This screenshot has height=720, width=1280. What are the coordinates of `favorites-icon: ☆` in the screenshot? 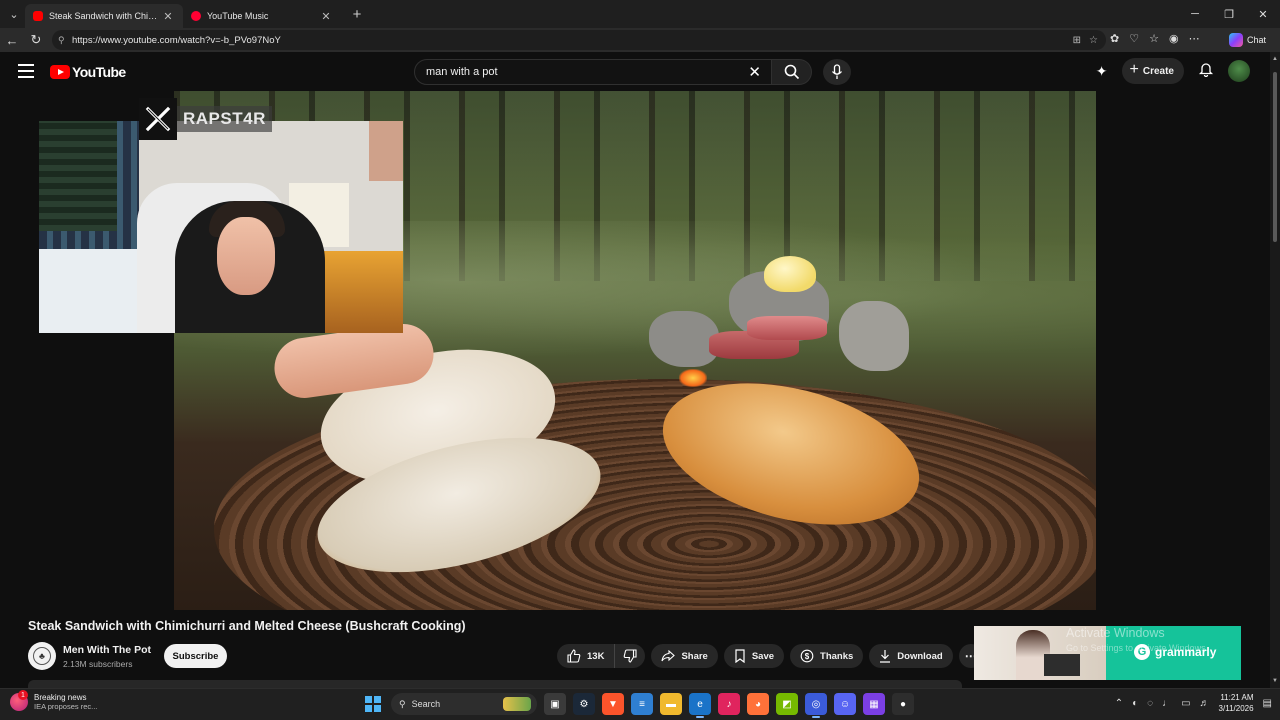 It's located at (1154, 38).